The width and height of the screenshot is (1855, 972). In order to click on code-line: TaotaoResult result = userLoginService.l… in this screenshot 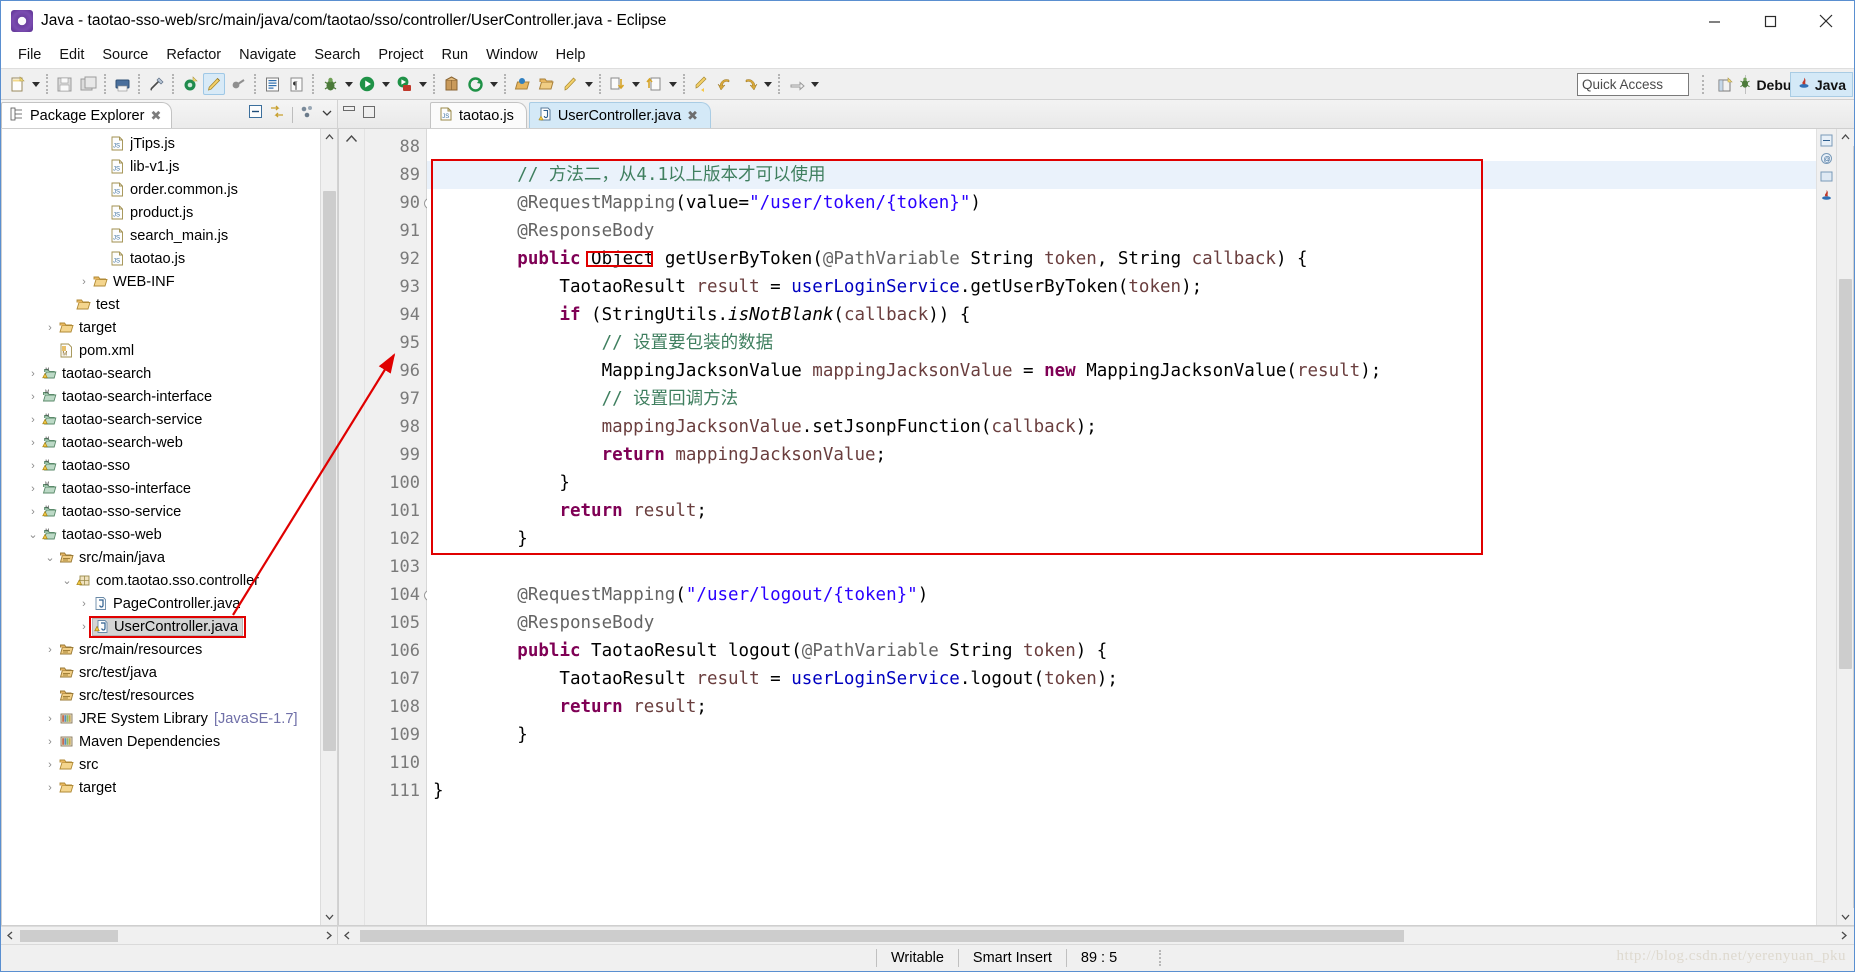, I will do `click(1121, 679)`.